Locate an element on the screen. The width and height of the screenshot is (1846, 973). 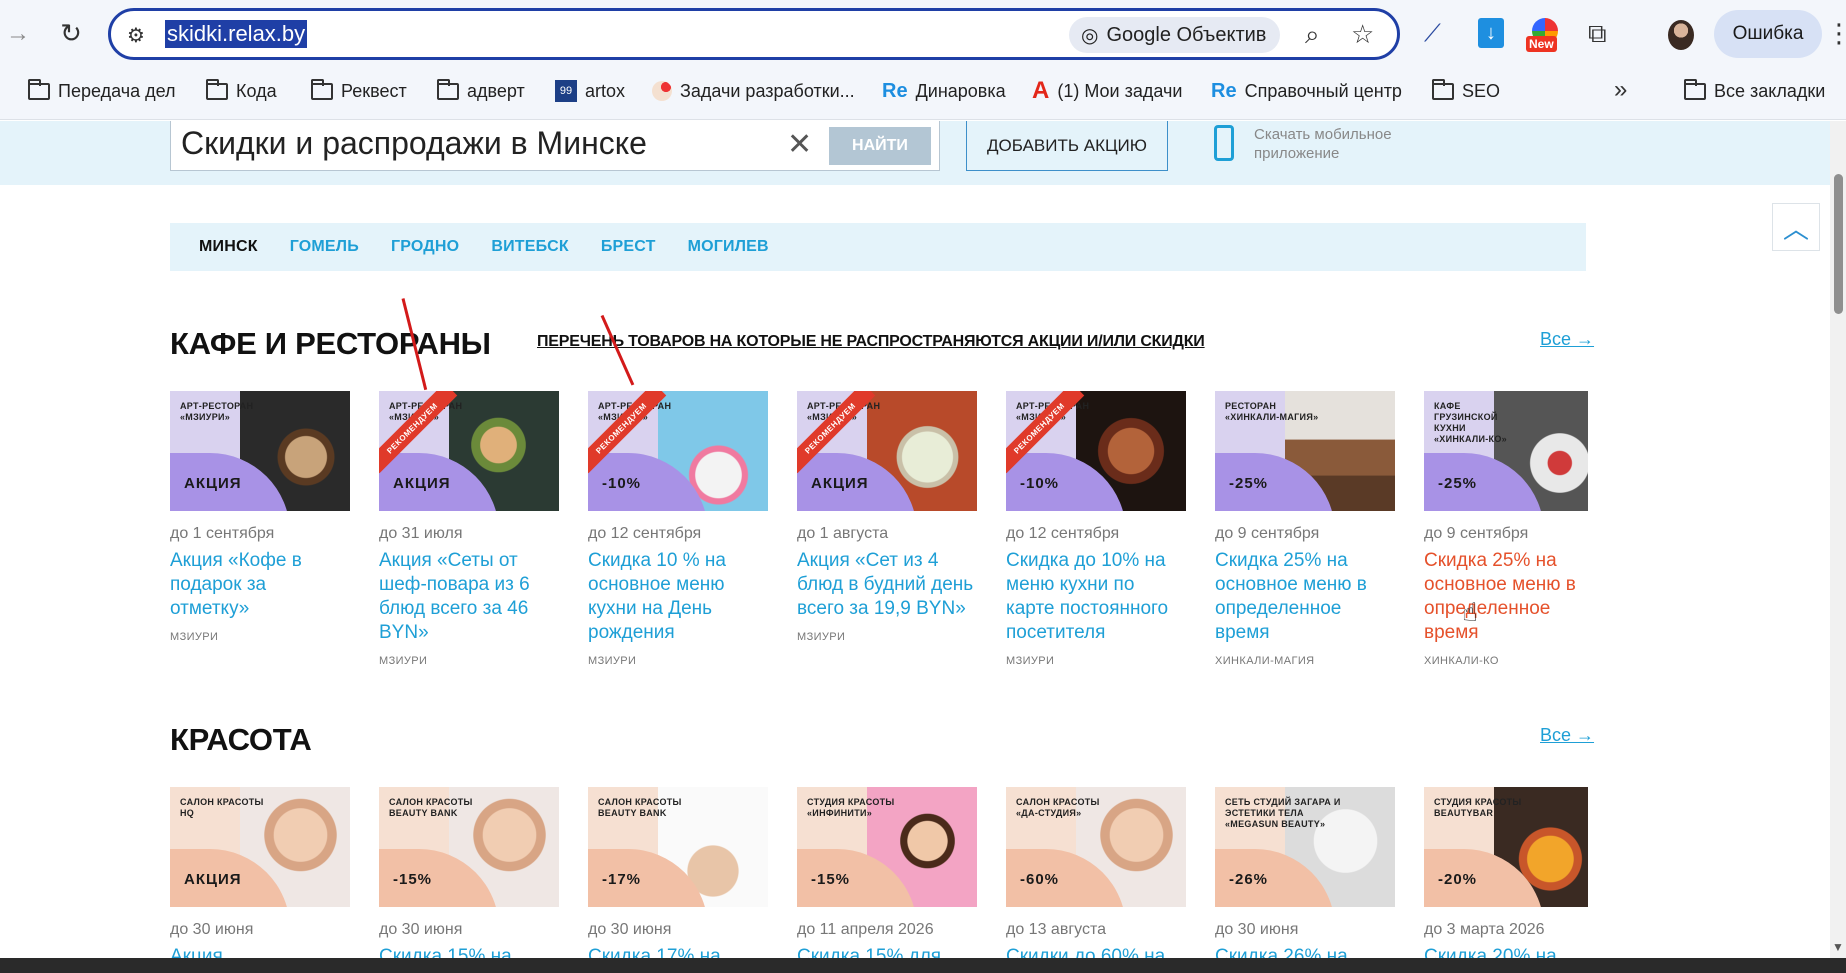
deal-vendor: ХИНКАЛИ-МАГИЯ is located at coordinates (1305, 661).